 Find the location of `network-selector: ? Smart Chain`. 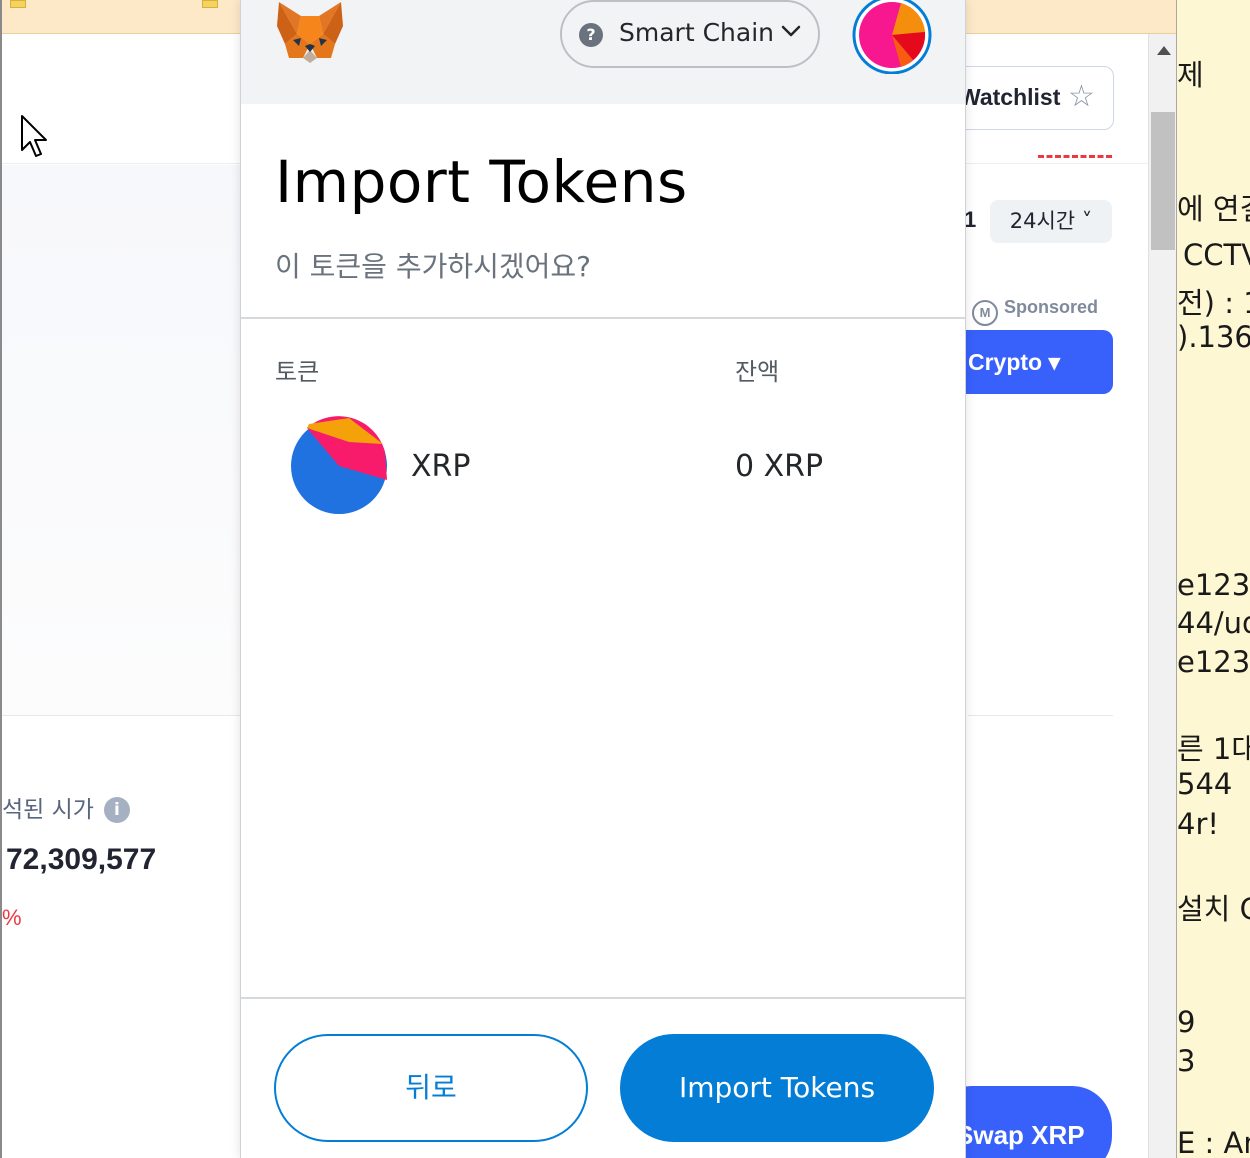

network-selector: ? Smart Chain is located at coordinates (690, 34).